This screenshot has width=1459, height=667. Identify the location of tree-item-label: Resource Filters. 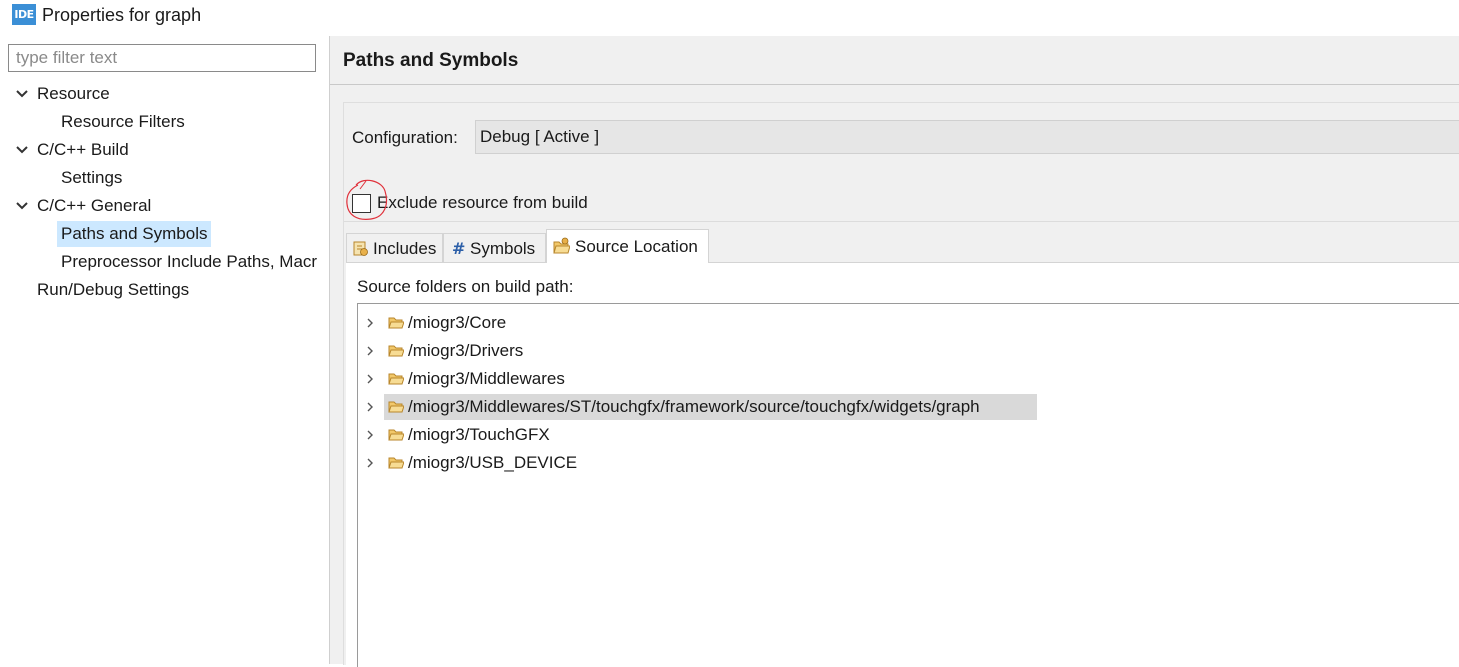
(123, 121).